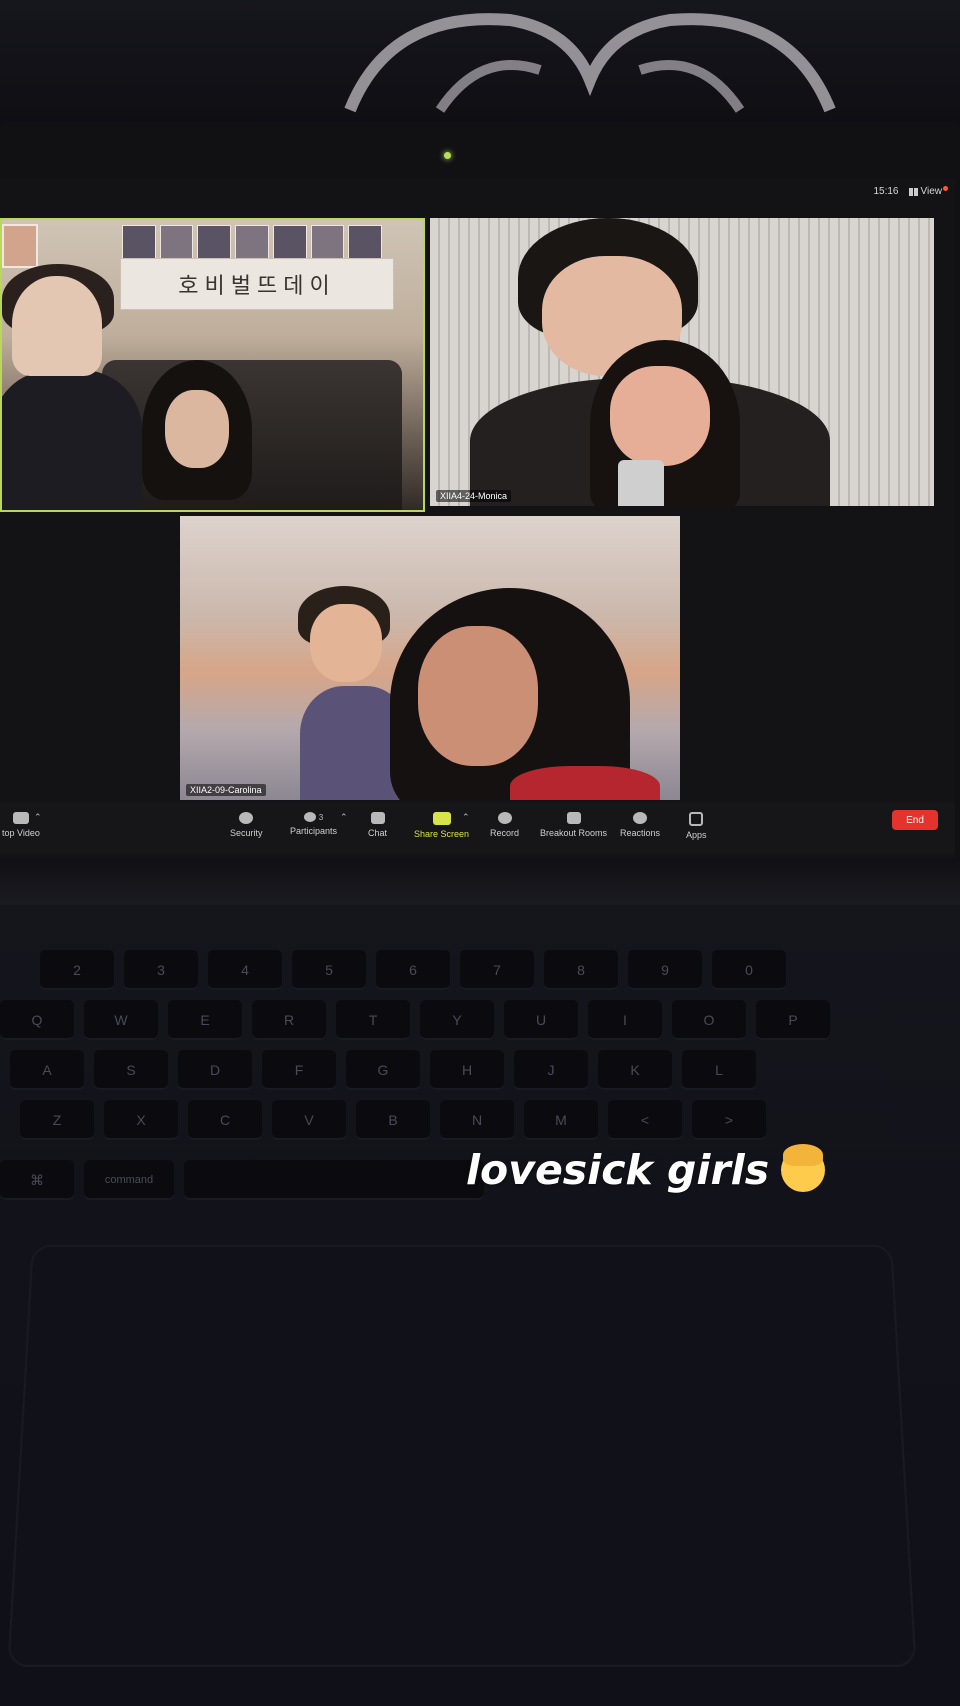 The image size is (960, 1706). What do you see at coordinates (37, 1180) in the screenshot?
I see `key: ⌘` at bounding box center [37, 1180].